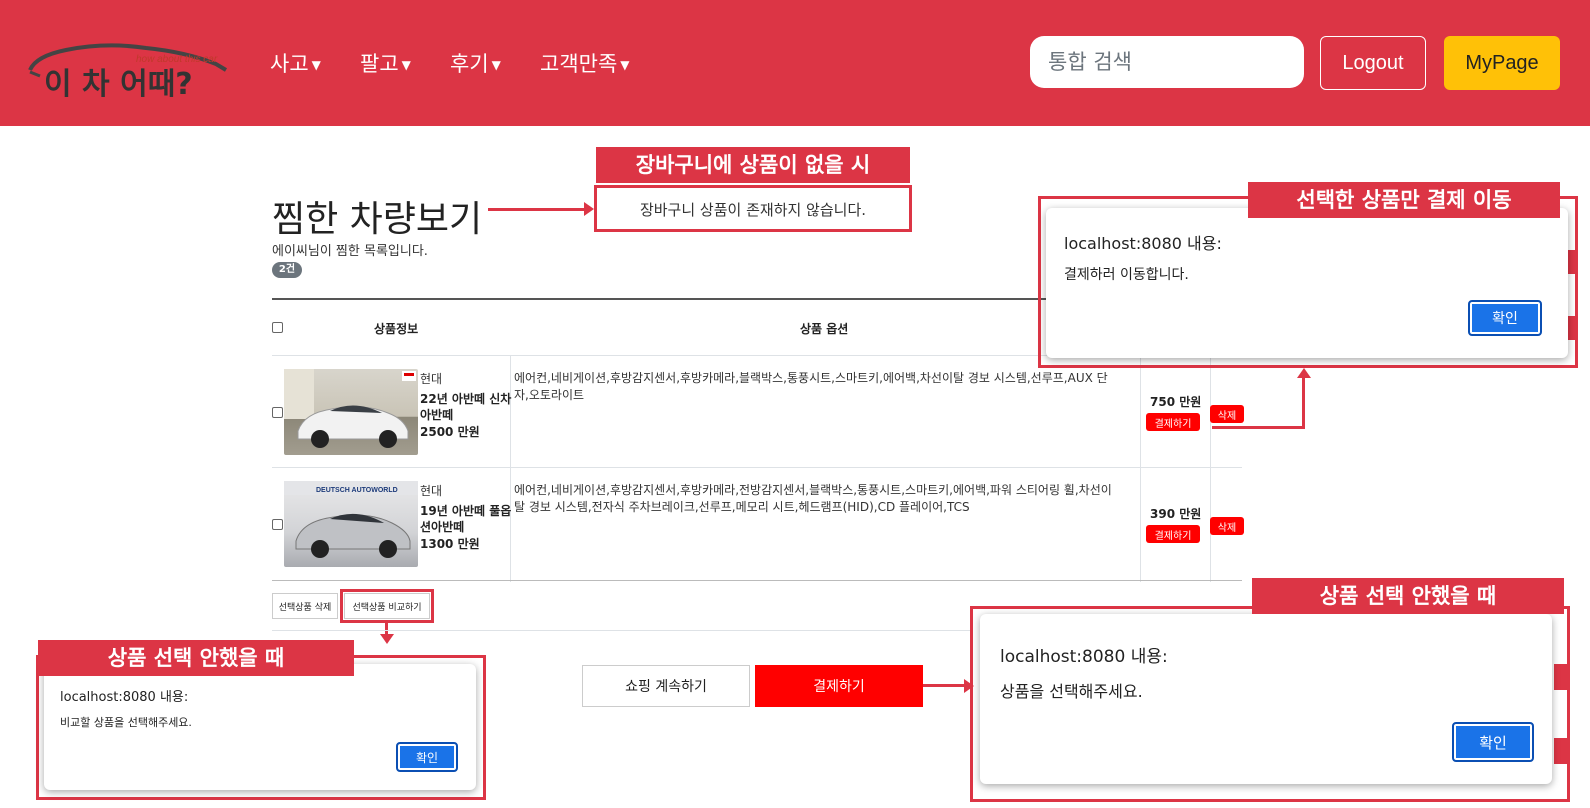 This screenshot has height=808, width=1590. I want to click on car-price: 2500 만원, so click(450, 432).